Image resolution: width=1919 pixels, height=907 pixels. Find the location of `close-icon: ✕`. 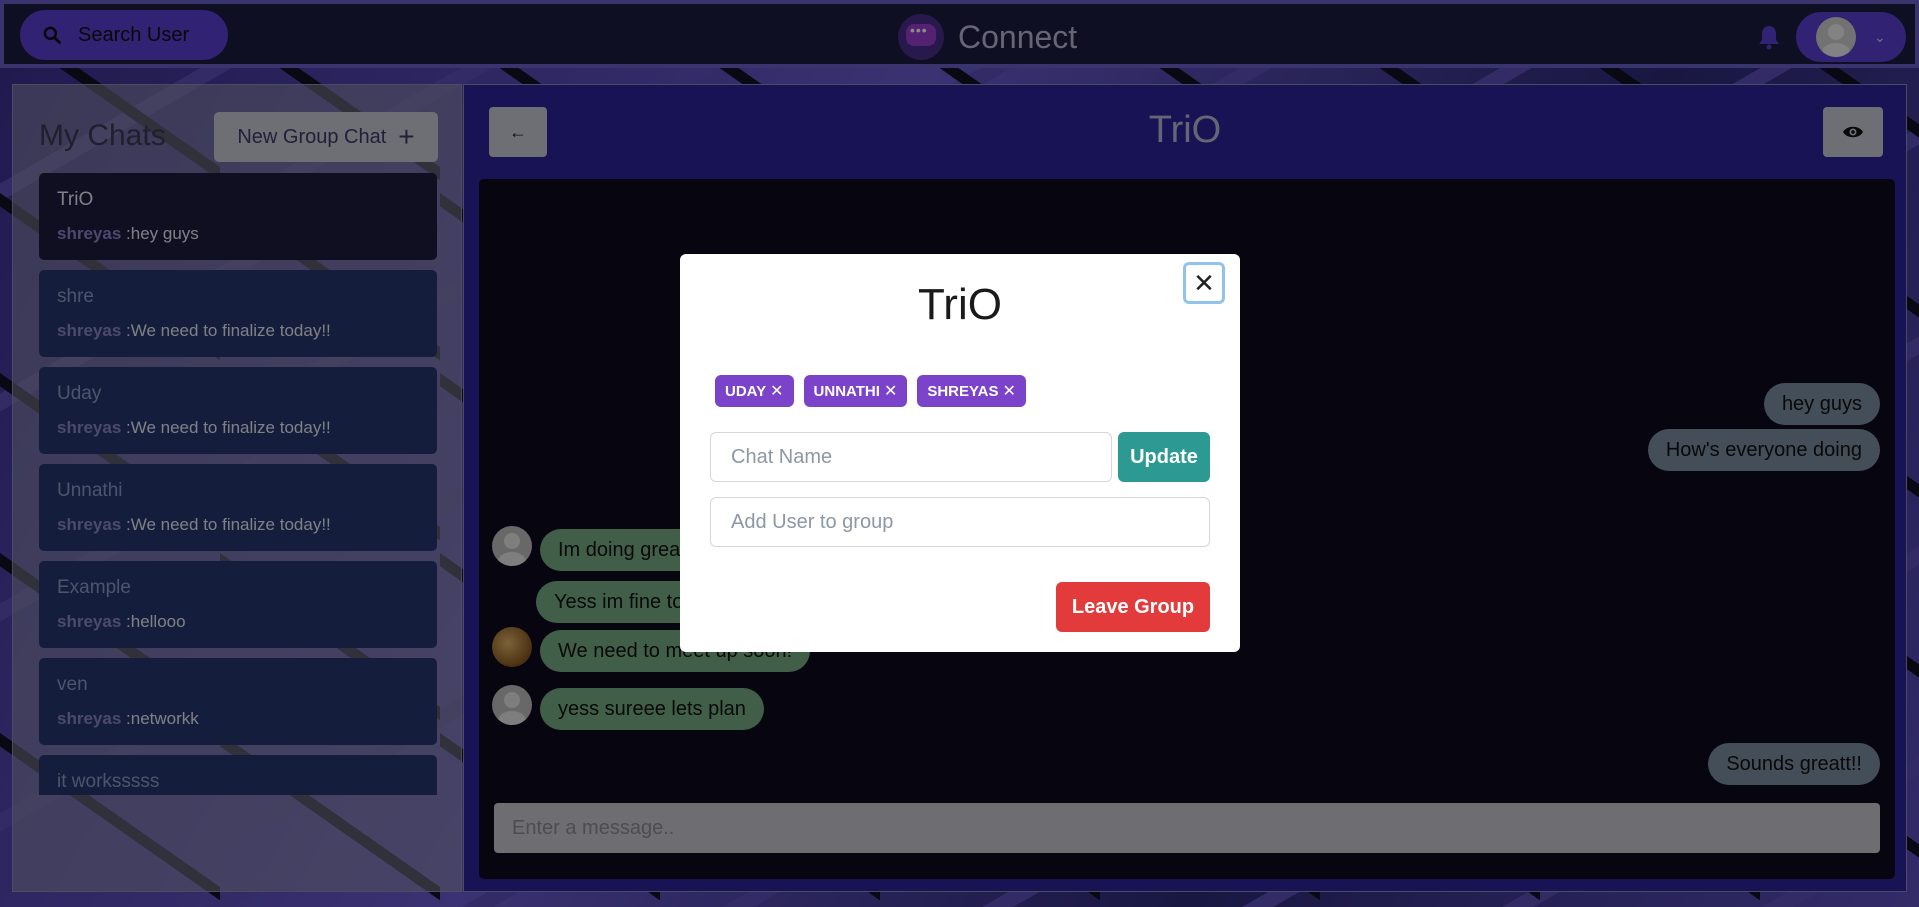

close-icon: ✕ is located at coordinates (1204, 282).